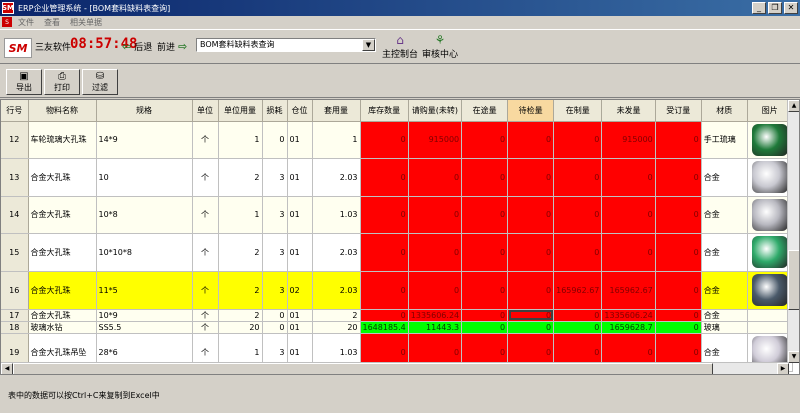 The image size is (800, 413). What do you see at coordinates (336, 215) in the screenshot?
I see `set-qty-cell: 1.03` at bounding box center [336, 215].